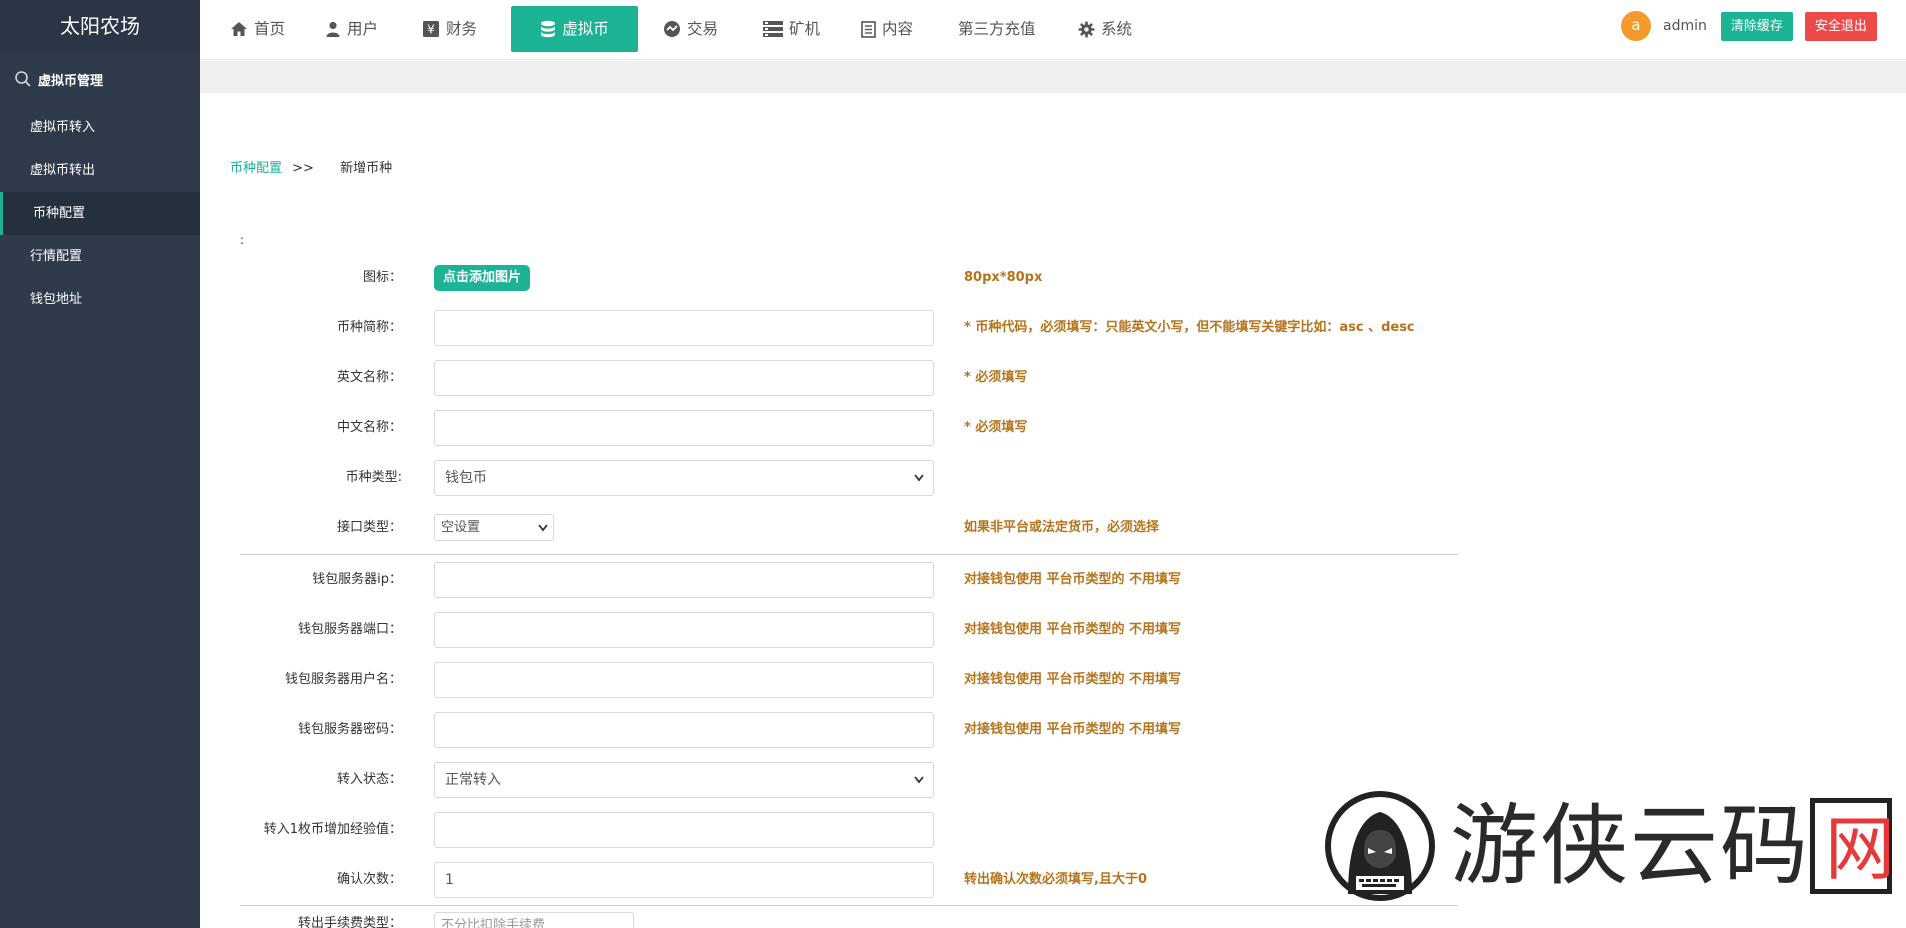 Image resolution: width=1906 pixels, height=928 pixels. What do you see at coordinates (100, 299) in the screenshot?
I see `sidebar-item-wallet-address: 钱包地址` at bounding box center [100, 299].